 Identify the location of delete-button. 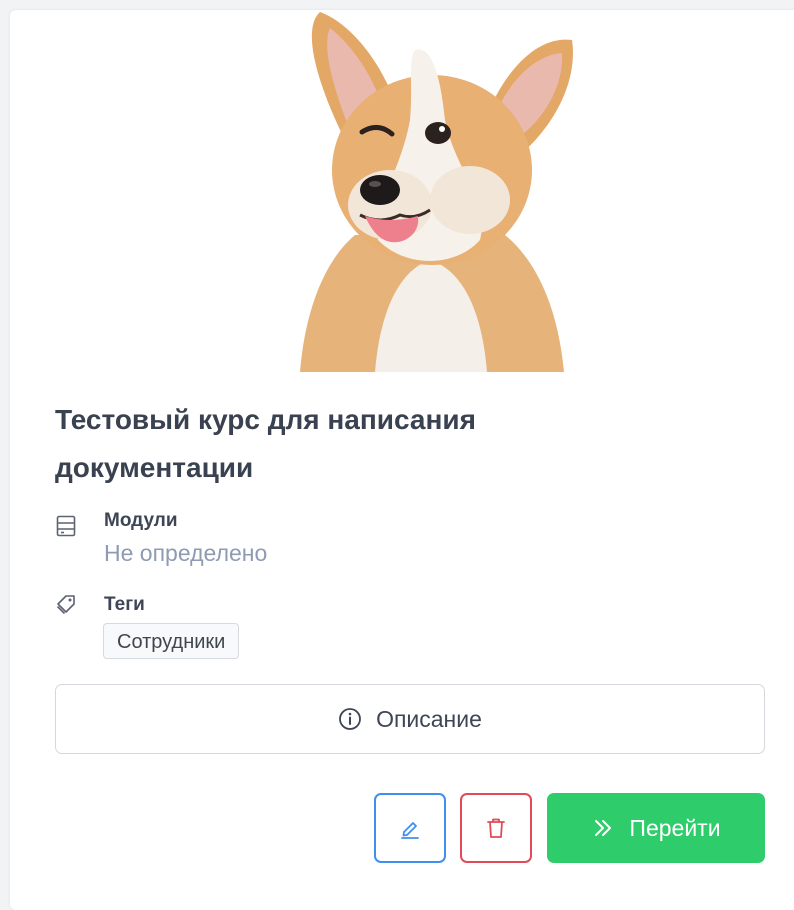
(496, 828).